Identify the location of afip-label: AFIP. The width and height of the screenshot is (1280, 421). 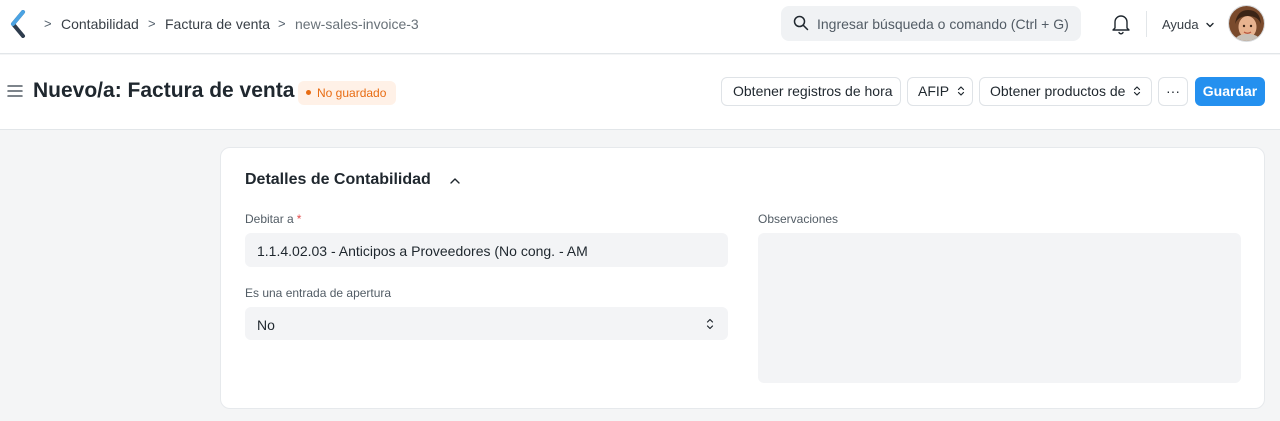
(933, 91).